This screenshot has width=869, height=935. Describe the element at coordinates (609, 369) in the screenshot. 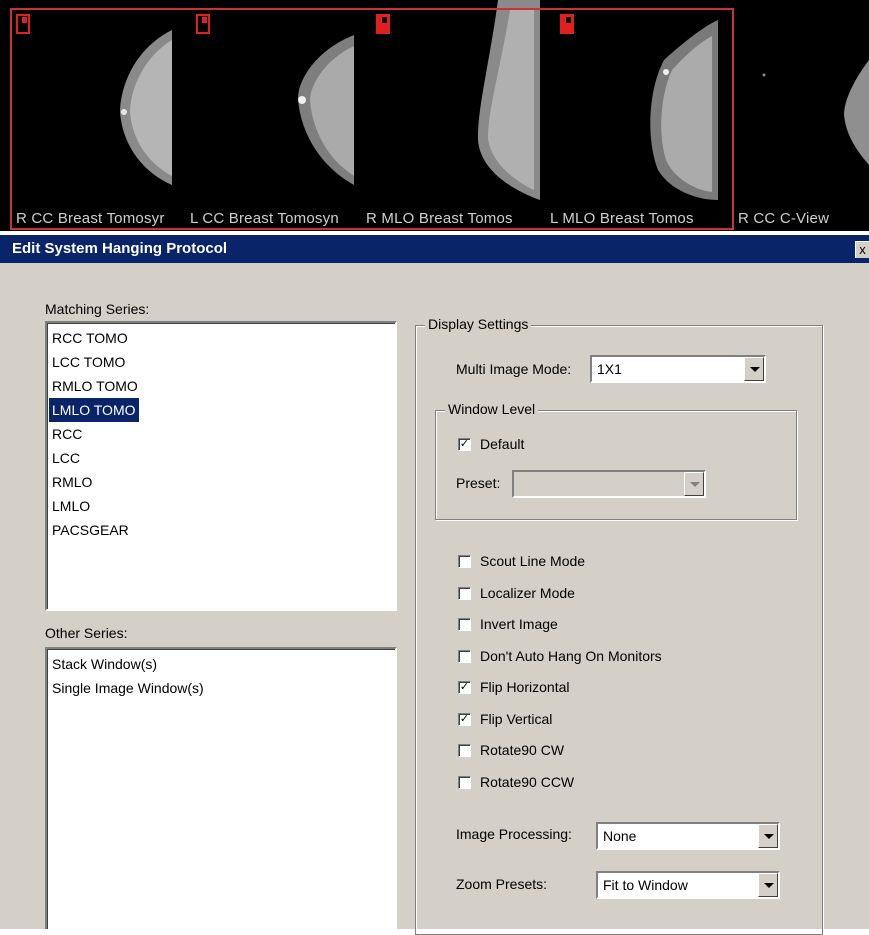

I see `multi-image-mode-value: 1X1` at that location.